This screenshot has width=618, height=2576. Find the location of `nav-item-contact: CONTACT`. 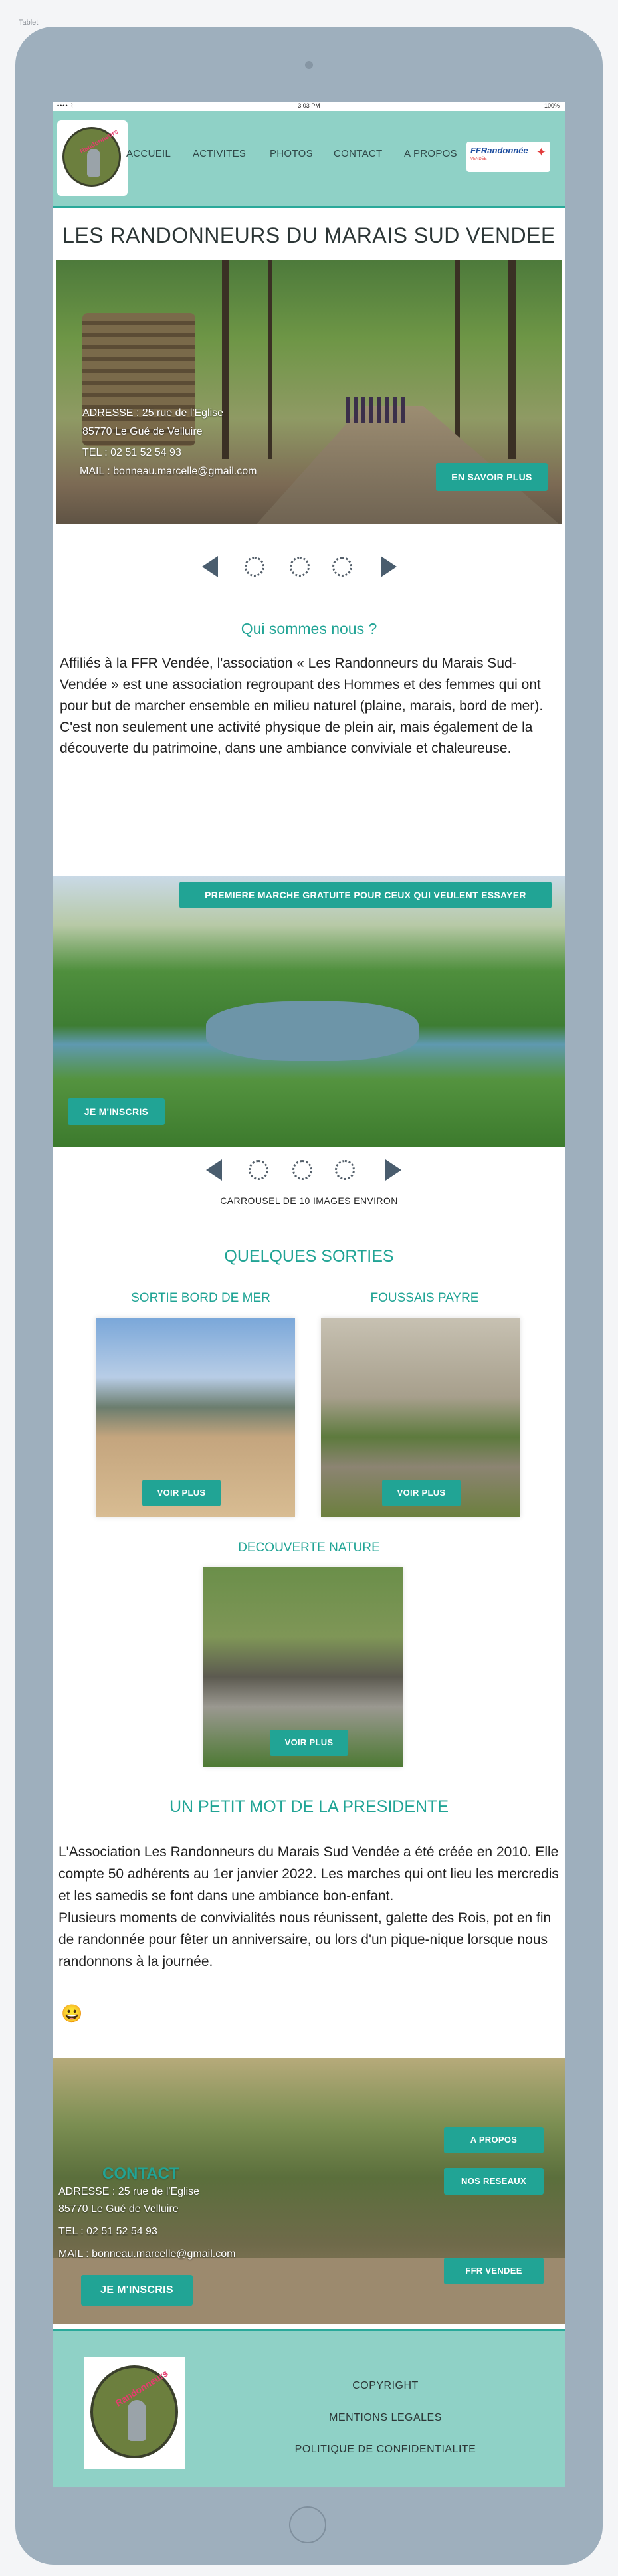

nav-item-contact: CONTACT is located at coordinates (358, 153).